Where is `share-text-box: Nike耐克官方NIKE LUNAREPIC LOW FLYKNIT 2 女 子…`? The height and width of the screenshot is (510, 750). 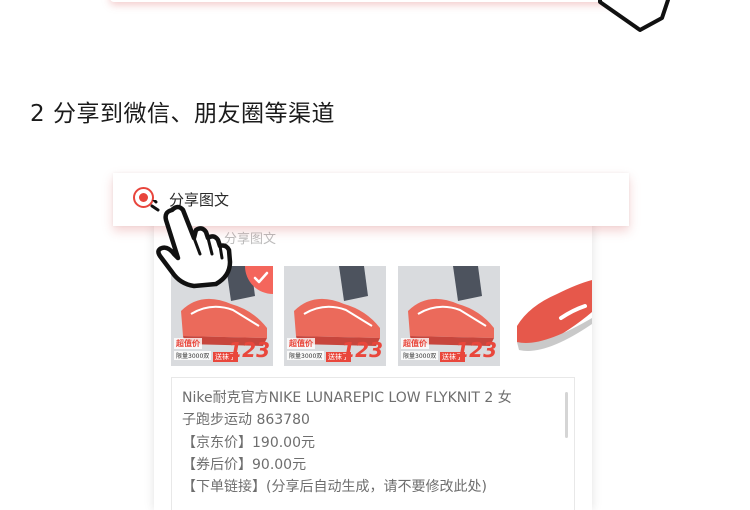
share-text-box: Nike耐克官方NIKE LUNAREPIC LOW FLYKNIT 2 女 子… is located at coordinates (373, 443).